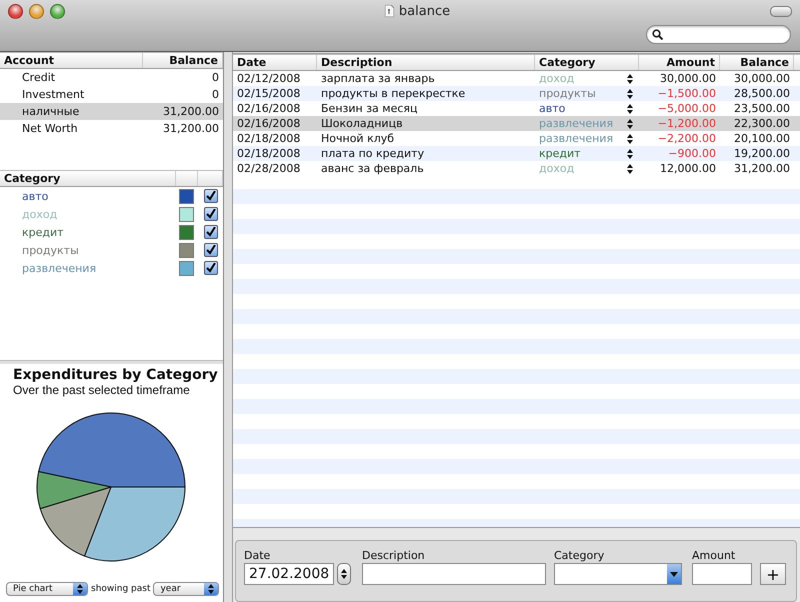  I want to click on amount-cell-text: −1,200.00, so click(686, 123).